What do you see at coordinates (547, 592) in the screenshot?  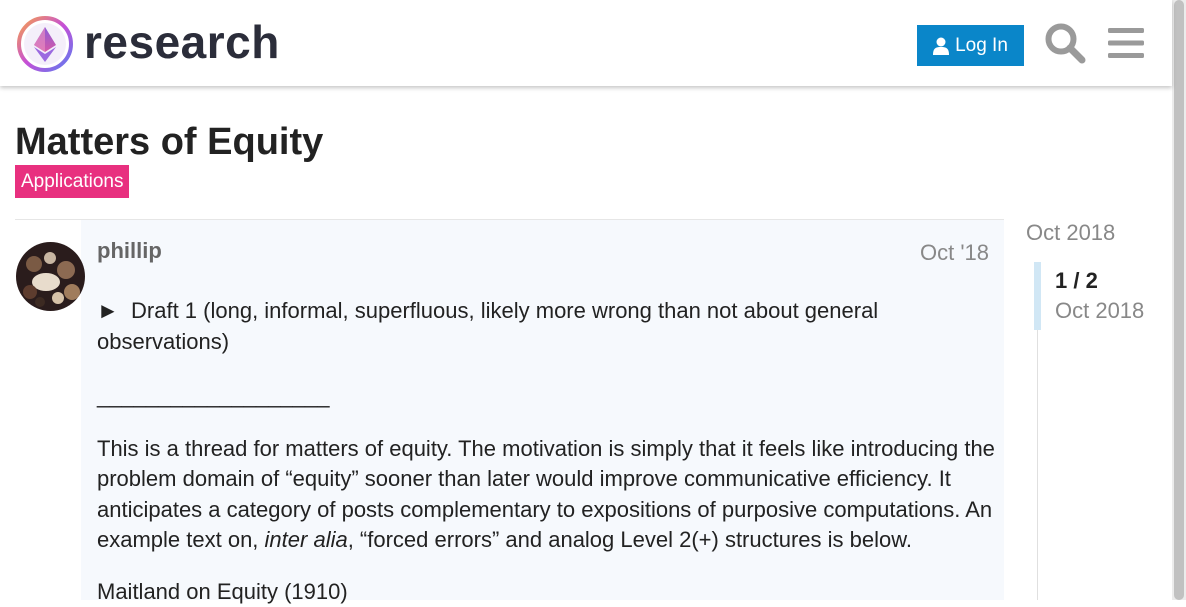 I see `citation-line: Maitland on Equity (1910)` at bounding box center [547, 592].